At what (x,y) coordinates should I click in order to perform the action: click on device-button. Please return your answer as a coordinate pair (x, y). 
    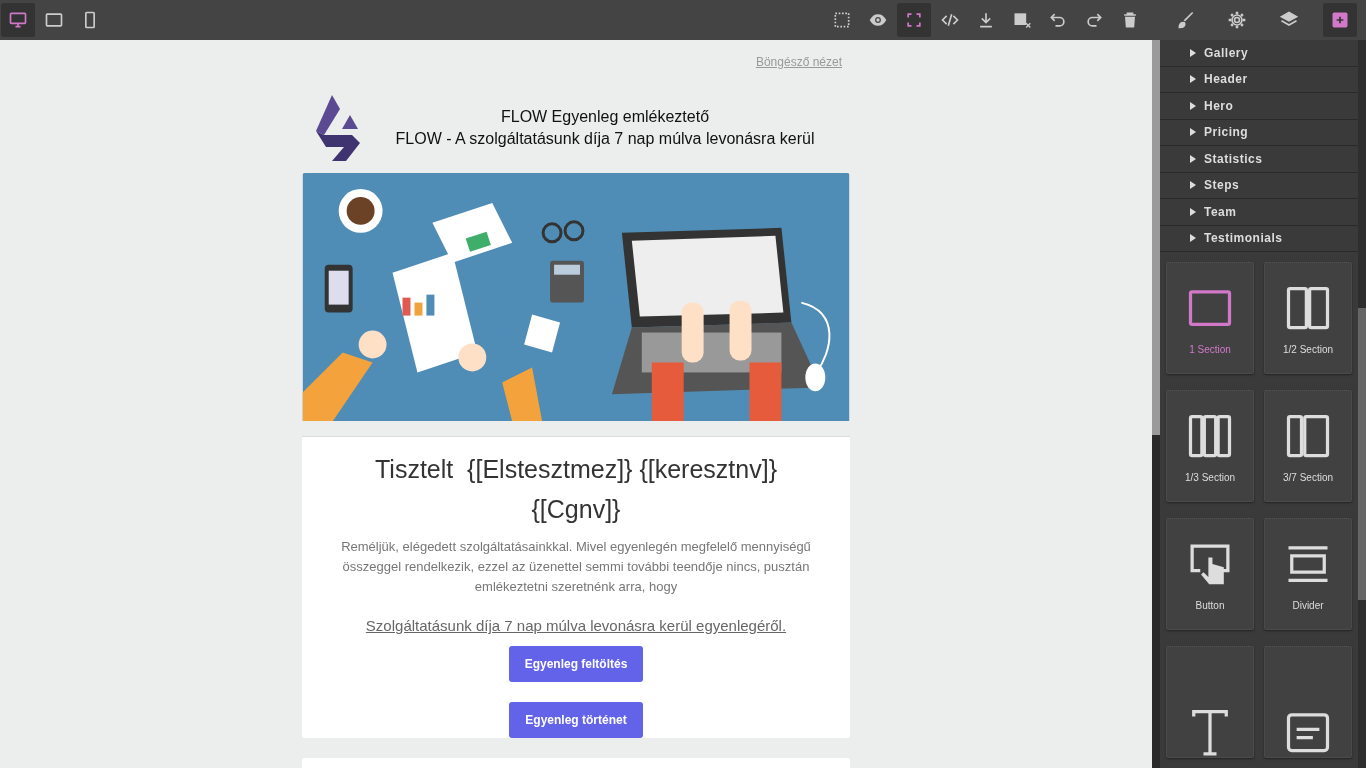
    Looking at the image, I should click on (18, 20).